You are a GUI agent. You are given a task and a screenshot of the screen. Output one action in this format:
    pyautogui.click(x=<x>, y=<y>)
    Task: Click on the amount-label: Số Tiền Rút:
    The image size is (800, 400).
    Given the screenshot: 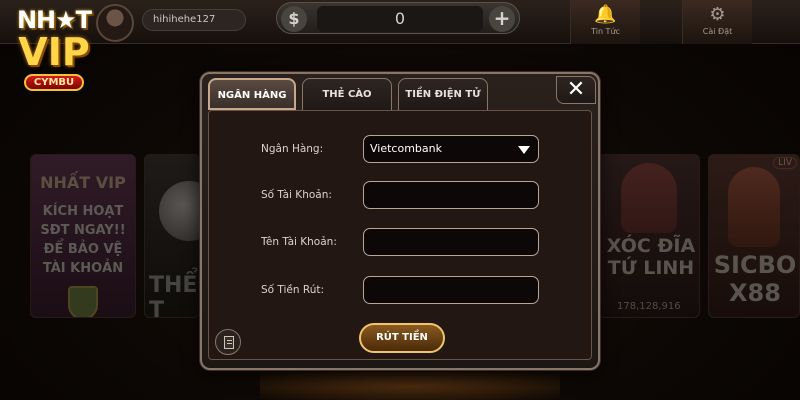 What is the action you would take?
    pyautogui.click(x=293, y=290)
    